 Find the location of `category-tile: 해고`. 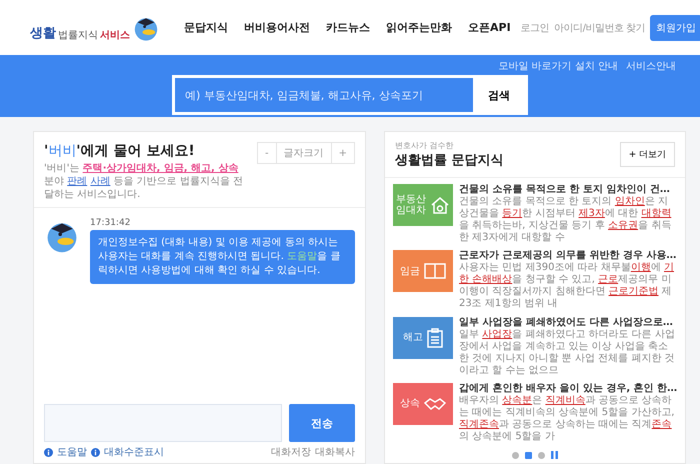

category-tile: 해고 is located at coordinates (423, 337).